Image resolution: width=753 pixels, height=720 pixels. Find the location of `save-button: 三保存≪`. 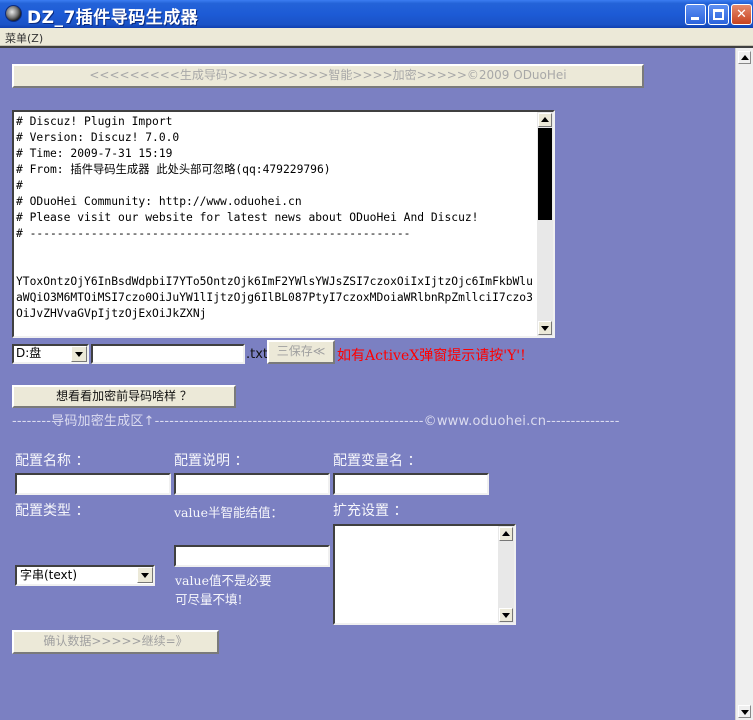

save-button: 三保存≪ is located at coordinates (301, 352).